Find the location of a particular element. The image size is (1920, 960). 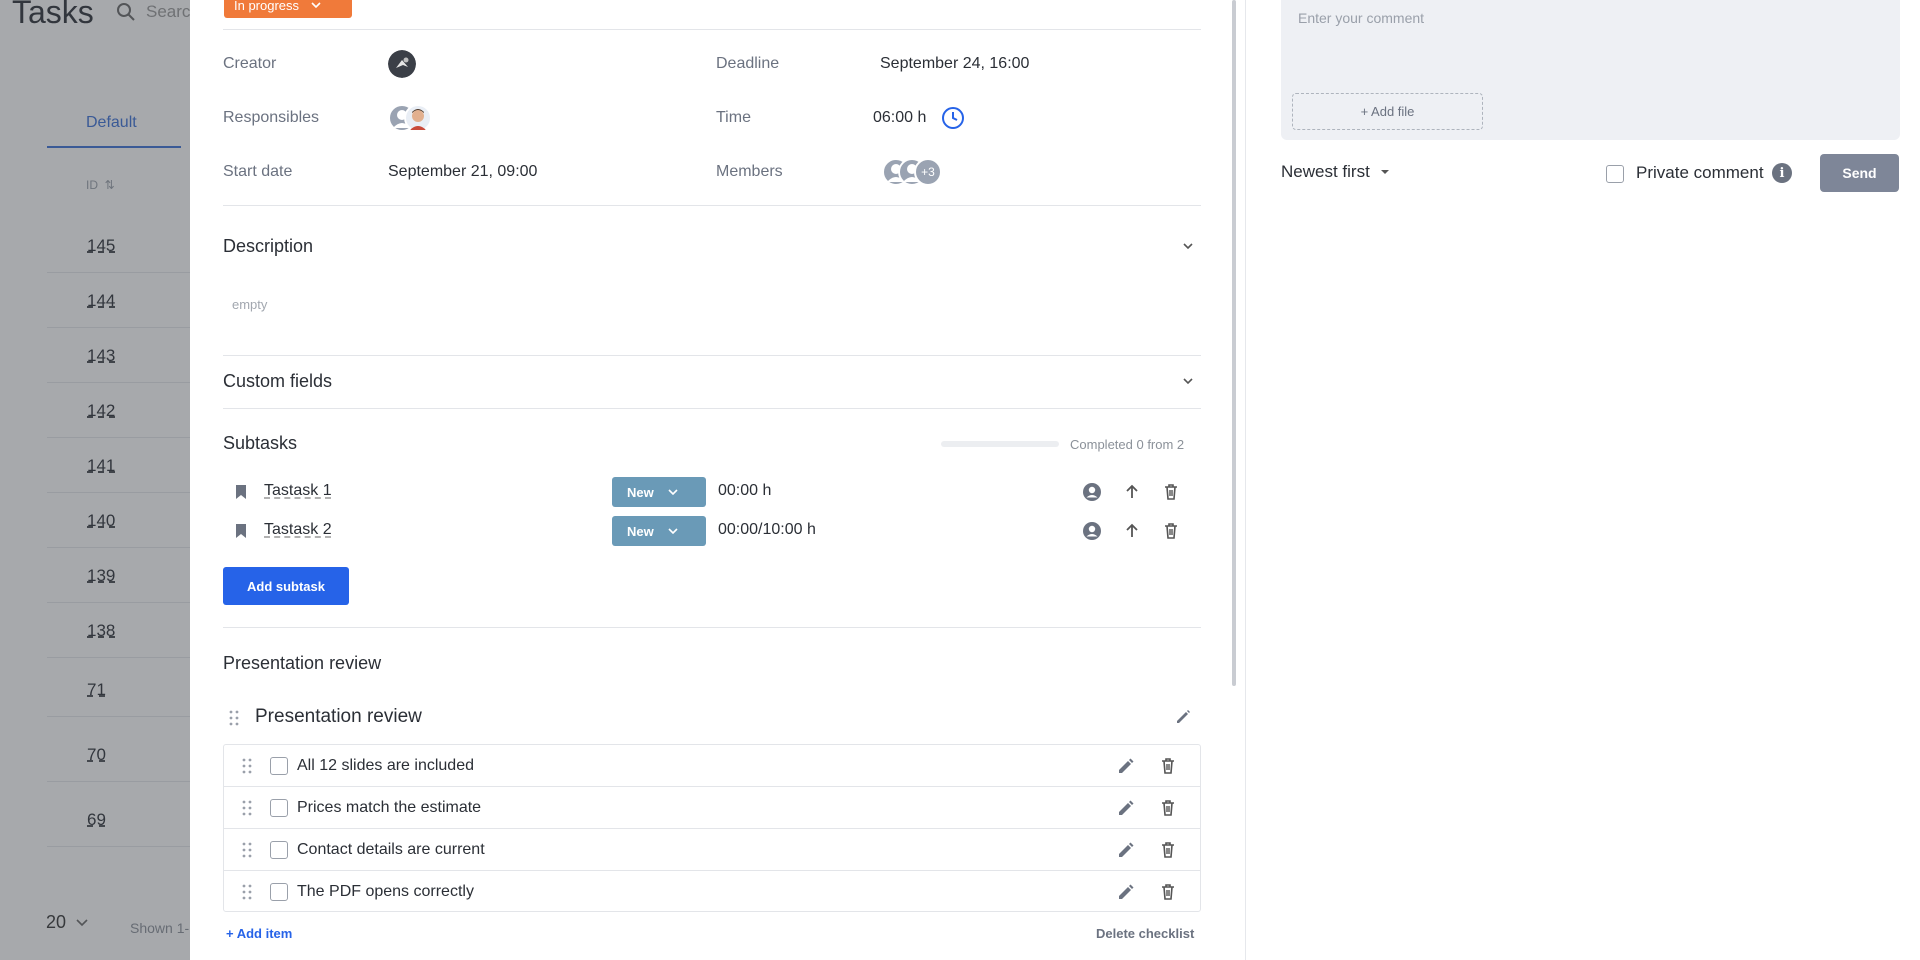

checklist-item: Prices match the estimate is located at coordinates (712, 808).